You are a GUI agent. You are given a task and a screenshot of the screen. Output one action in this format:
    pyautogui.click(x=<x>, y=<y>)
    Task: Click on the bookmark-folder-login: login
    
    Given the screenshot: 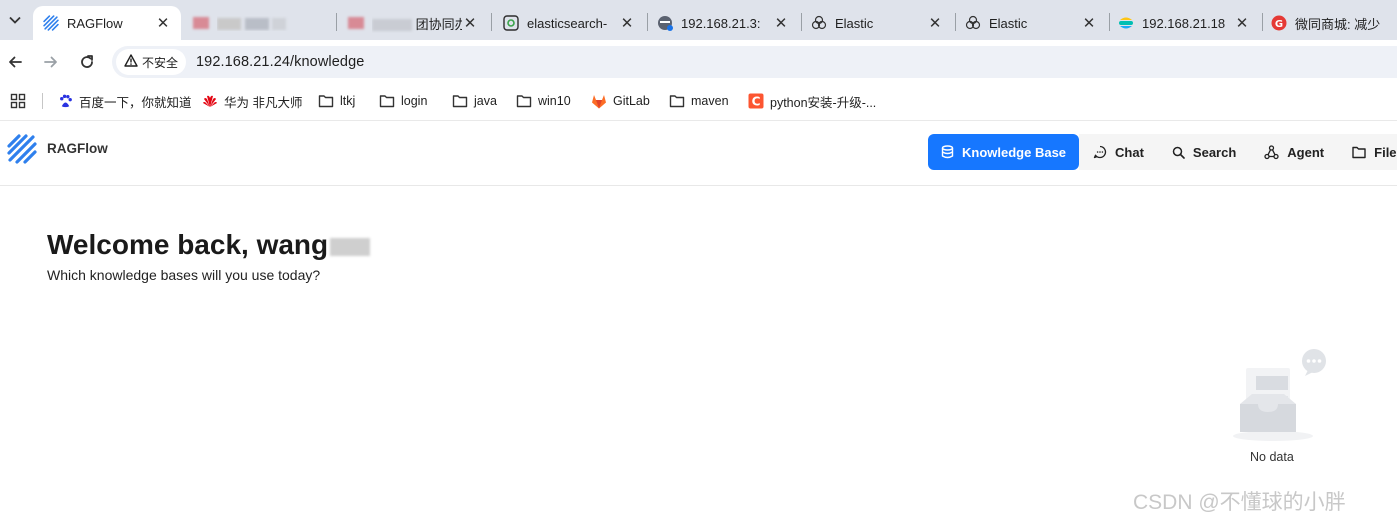 What is the action you would take?
    pyautogui.click(x=403, y=101)
    